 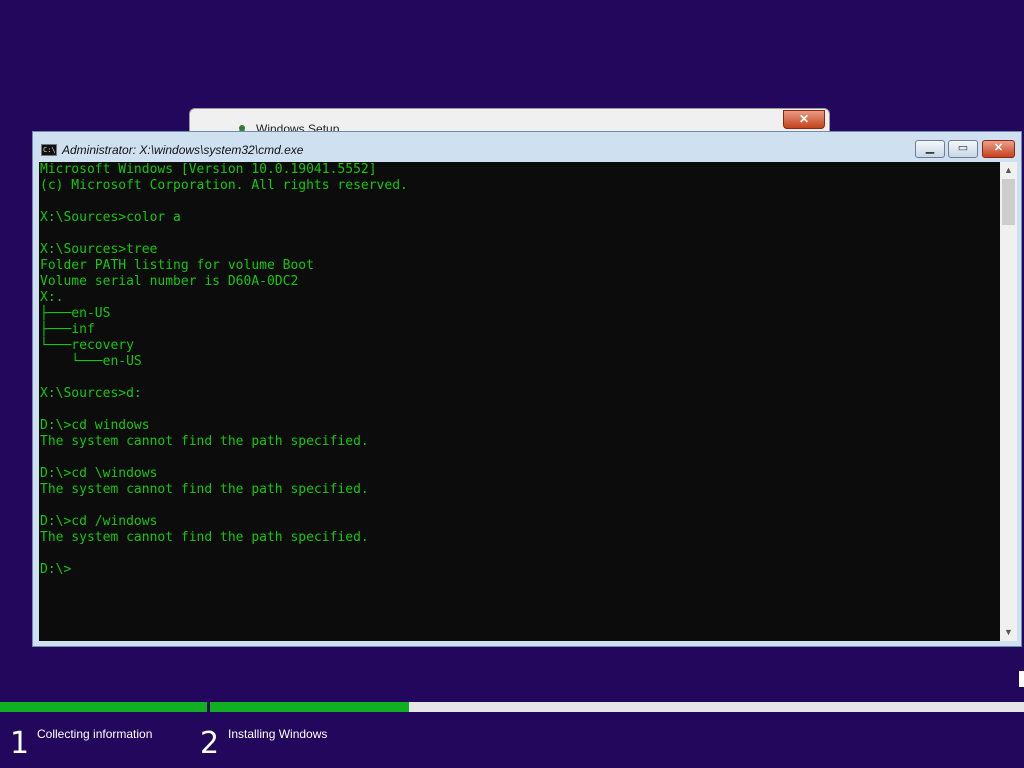 What do you see at coordinates (804, 119) in the screenshot?
I see `windows-setup-close-button: ✕` at bounding box center [804, 119].